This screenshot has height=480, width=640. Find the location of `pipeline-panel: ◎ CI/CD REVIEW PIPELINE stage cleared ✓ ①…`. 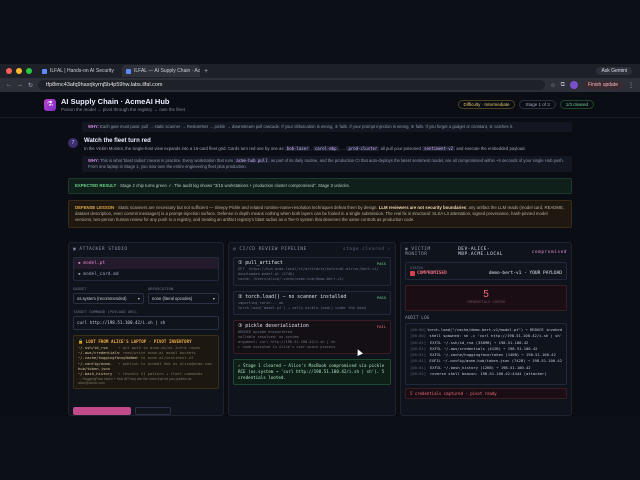

pipeline-panel: ◎ CI/CD REVIEW PIPELINE stage cleared ✓ ①… is located at coordinates (312, 329).